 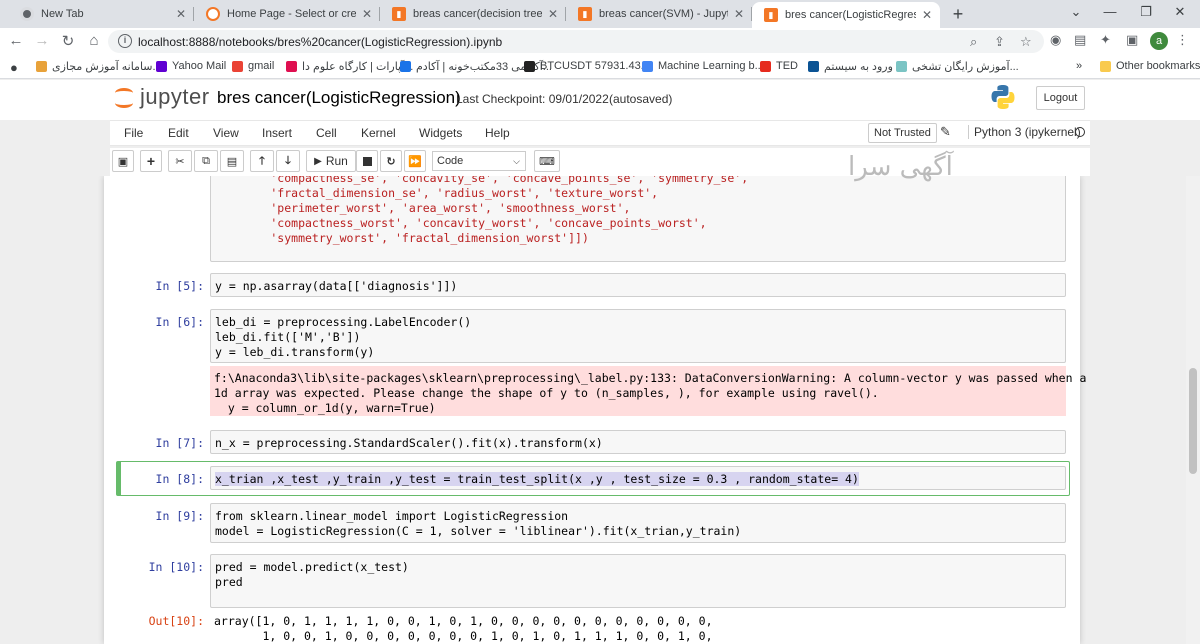 I want to click on new-tab-button: +, so click(x=958, y=14).